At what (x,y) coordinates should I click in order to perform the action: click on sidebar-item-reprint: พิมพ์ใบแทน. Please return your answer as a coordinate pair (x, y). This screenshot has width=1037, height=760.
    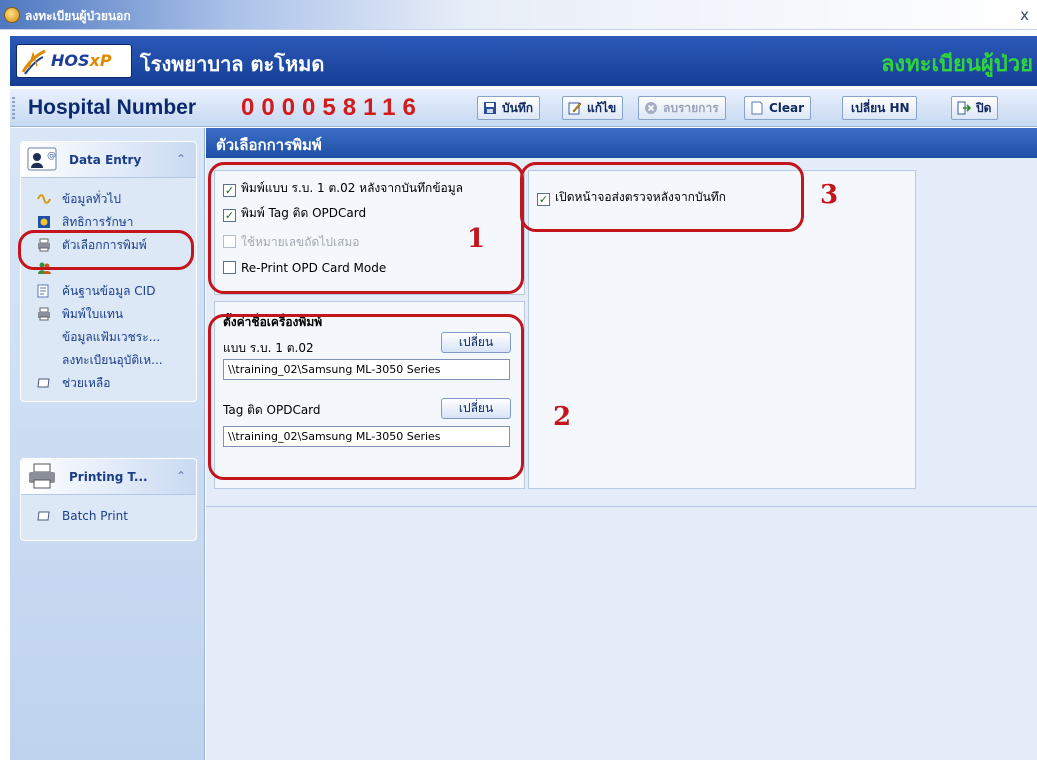
    Looking at the image, I should click on (108, 314).